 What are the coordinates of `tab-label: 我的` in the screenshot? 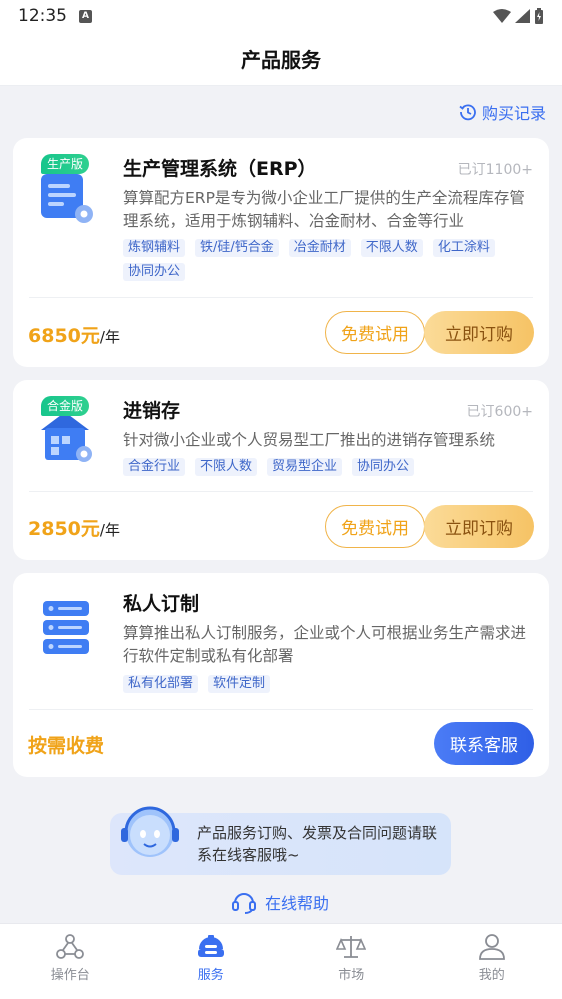 It's located at (491, 975).